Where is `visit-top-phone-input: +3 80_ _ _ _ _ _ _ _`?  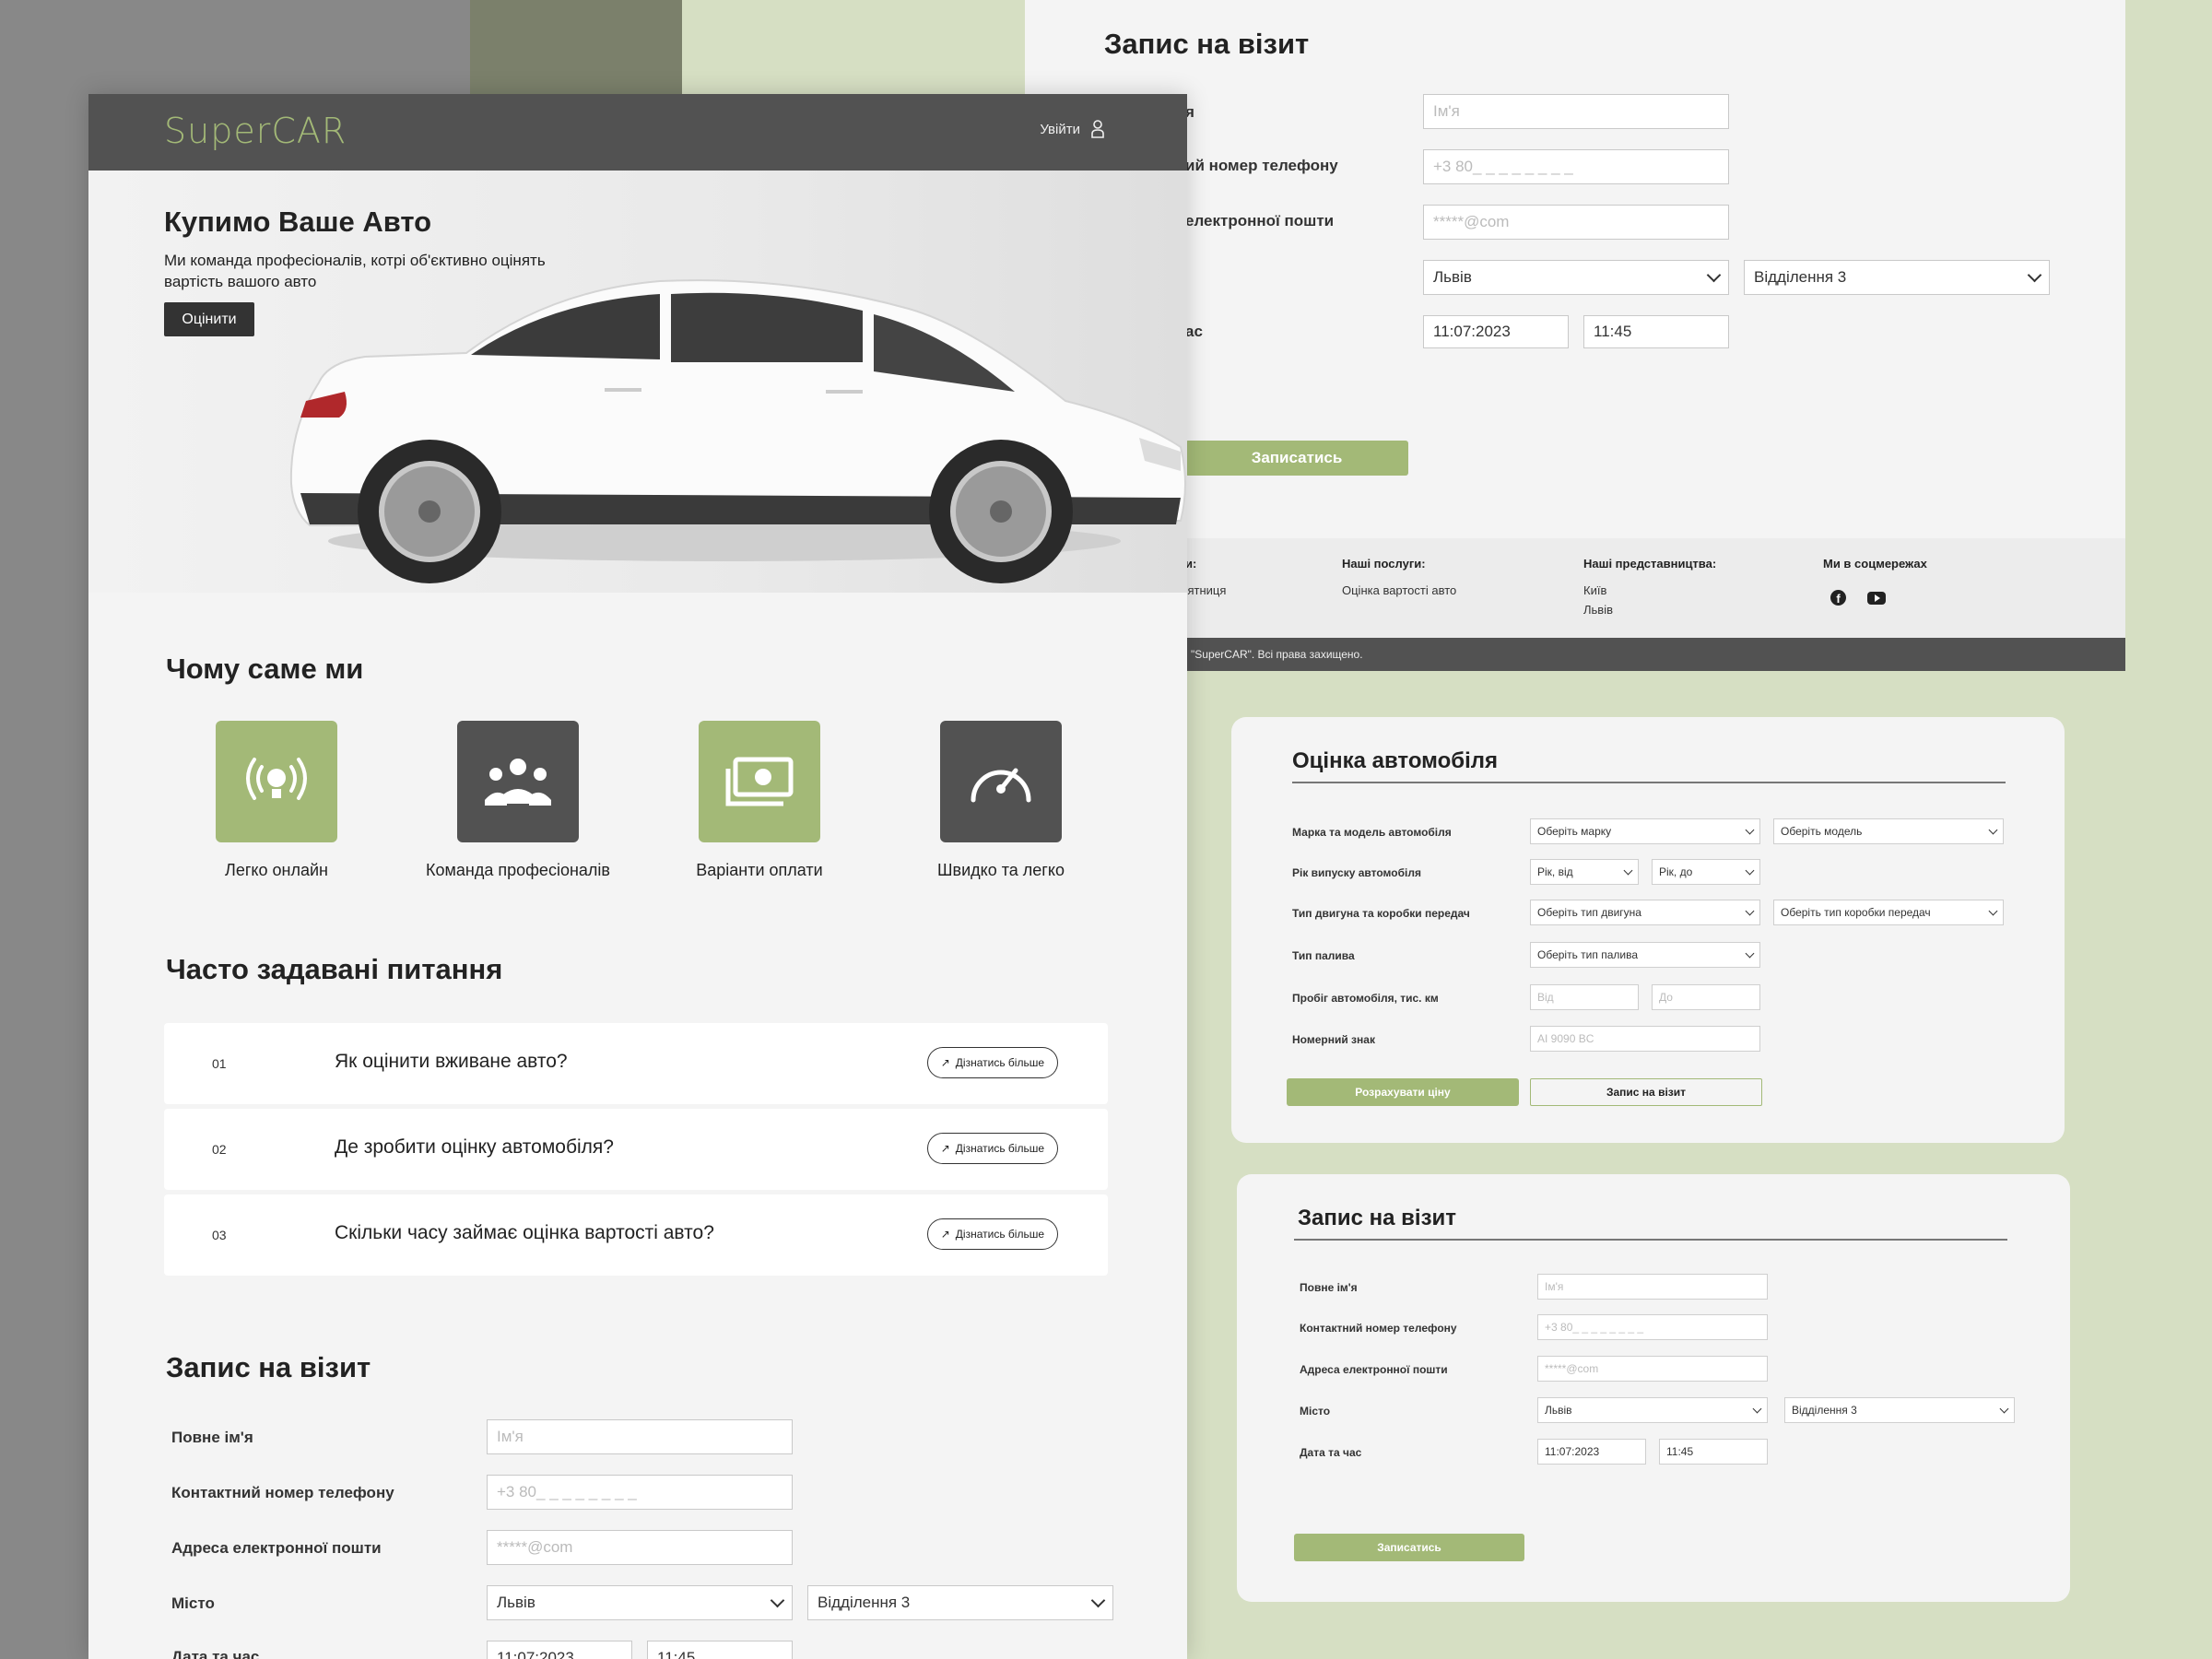 visit-top-phone-input: +3 80_ _ _ _ _ _ _ _ is located at coordinates (1576, 166).